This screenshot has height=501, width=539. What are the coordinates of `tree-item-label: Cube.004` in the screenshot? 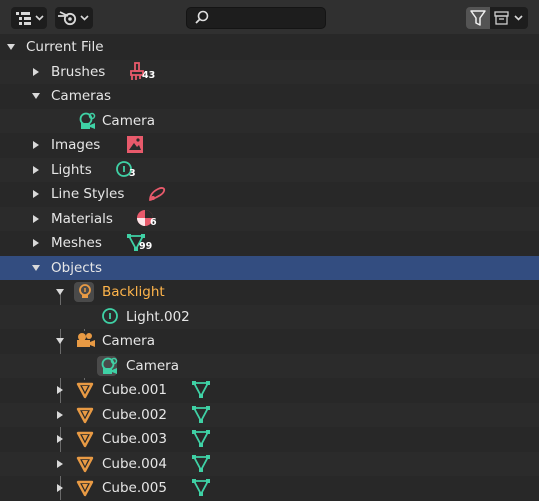 It's located at (134, 463).